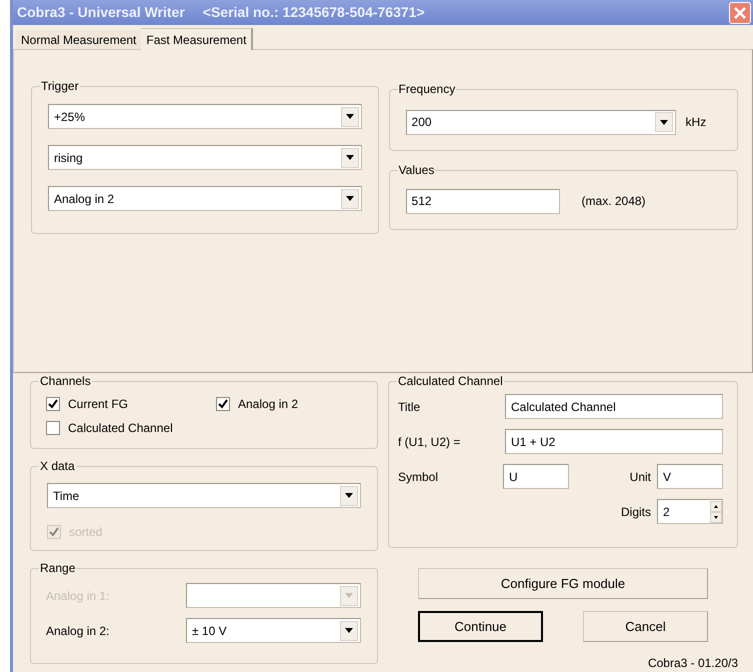  I want to click on configure-button: Configure FG module, so click(563, 583).